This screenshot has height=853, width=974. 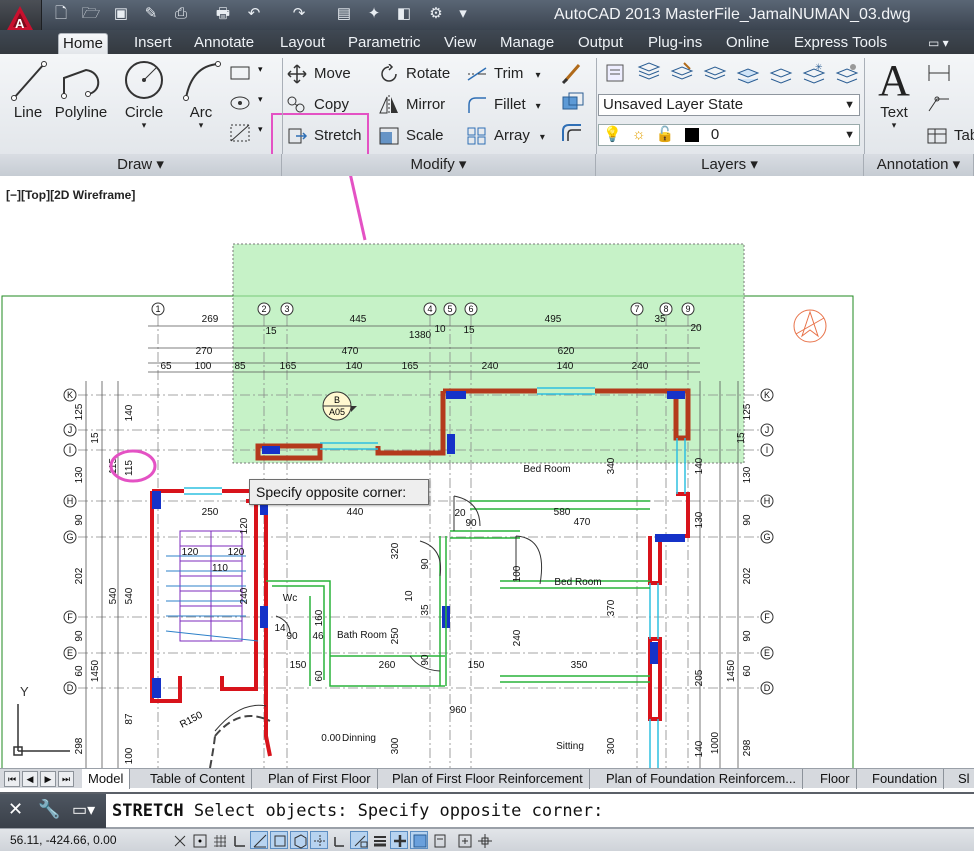 I want to click on customize-quick-access-icon: ▾, so click(x=463, y=14).